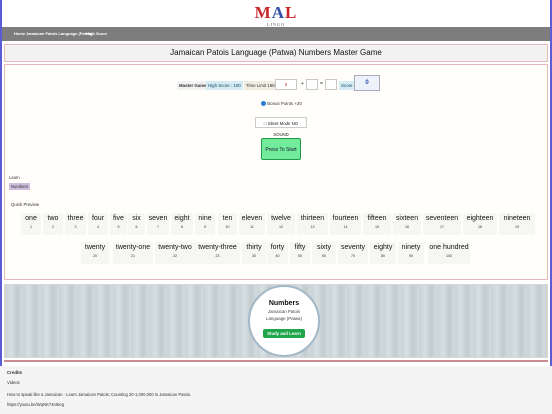 The height and width of the screenshot is (414, 552). Describe the element at coordinates (96, 33) in the screenshot. I see `nav-high-score-link: High Score` at that location.